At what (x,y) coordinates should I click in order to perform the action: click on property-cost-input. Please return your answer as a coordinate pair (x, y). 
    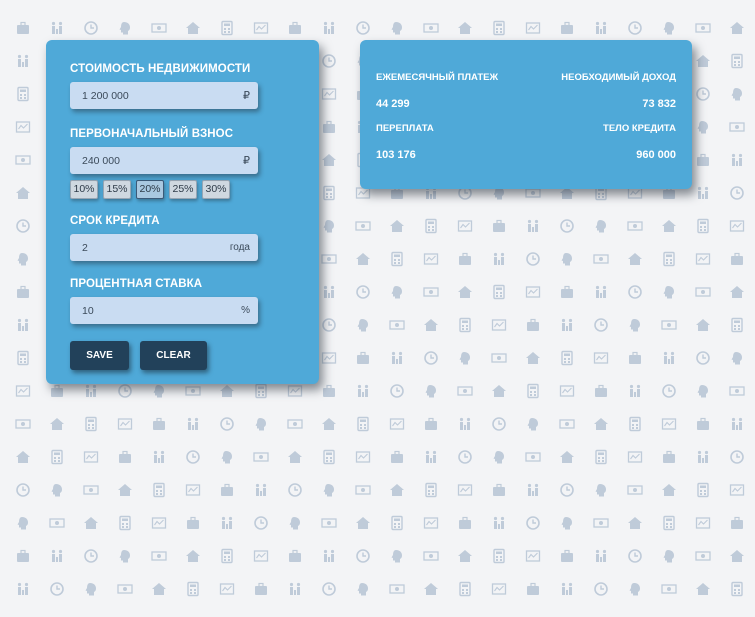
    Looking at the image, I should click on (164, 95).